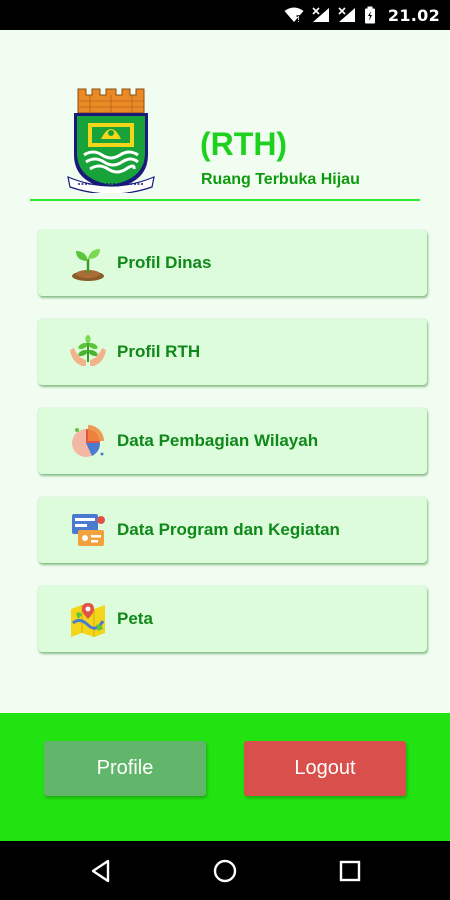 Image resolution: width=450 pixels, height=900 pixels. Describe the element at coordinates (88, 530) in the screenshot. I see `program-icon` at that location.